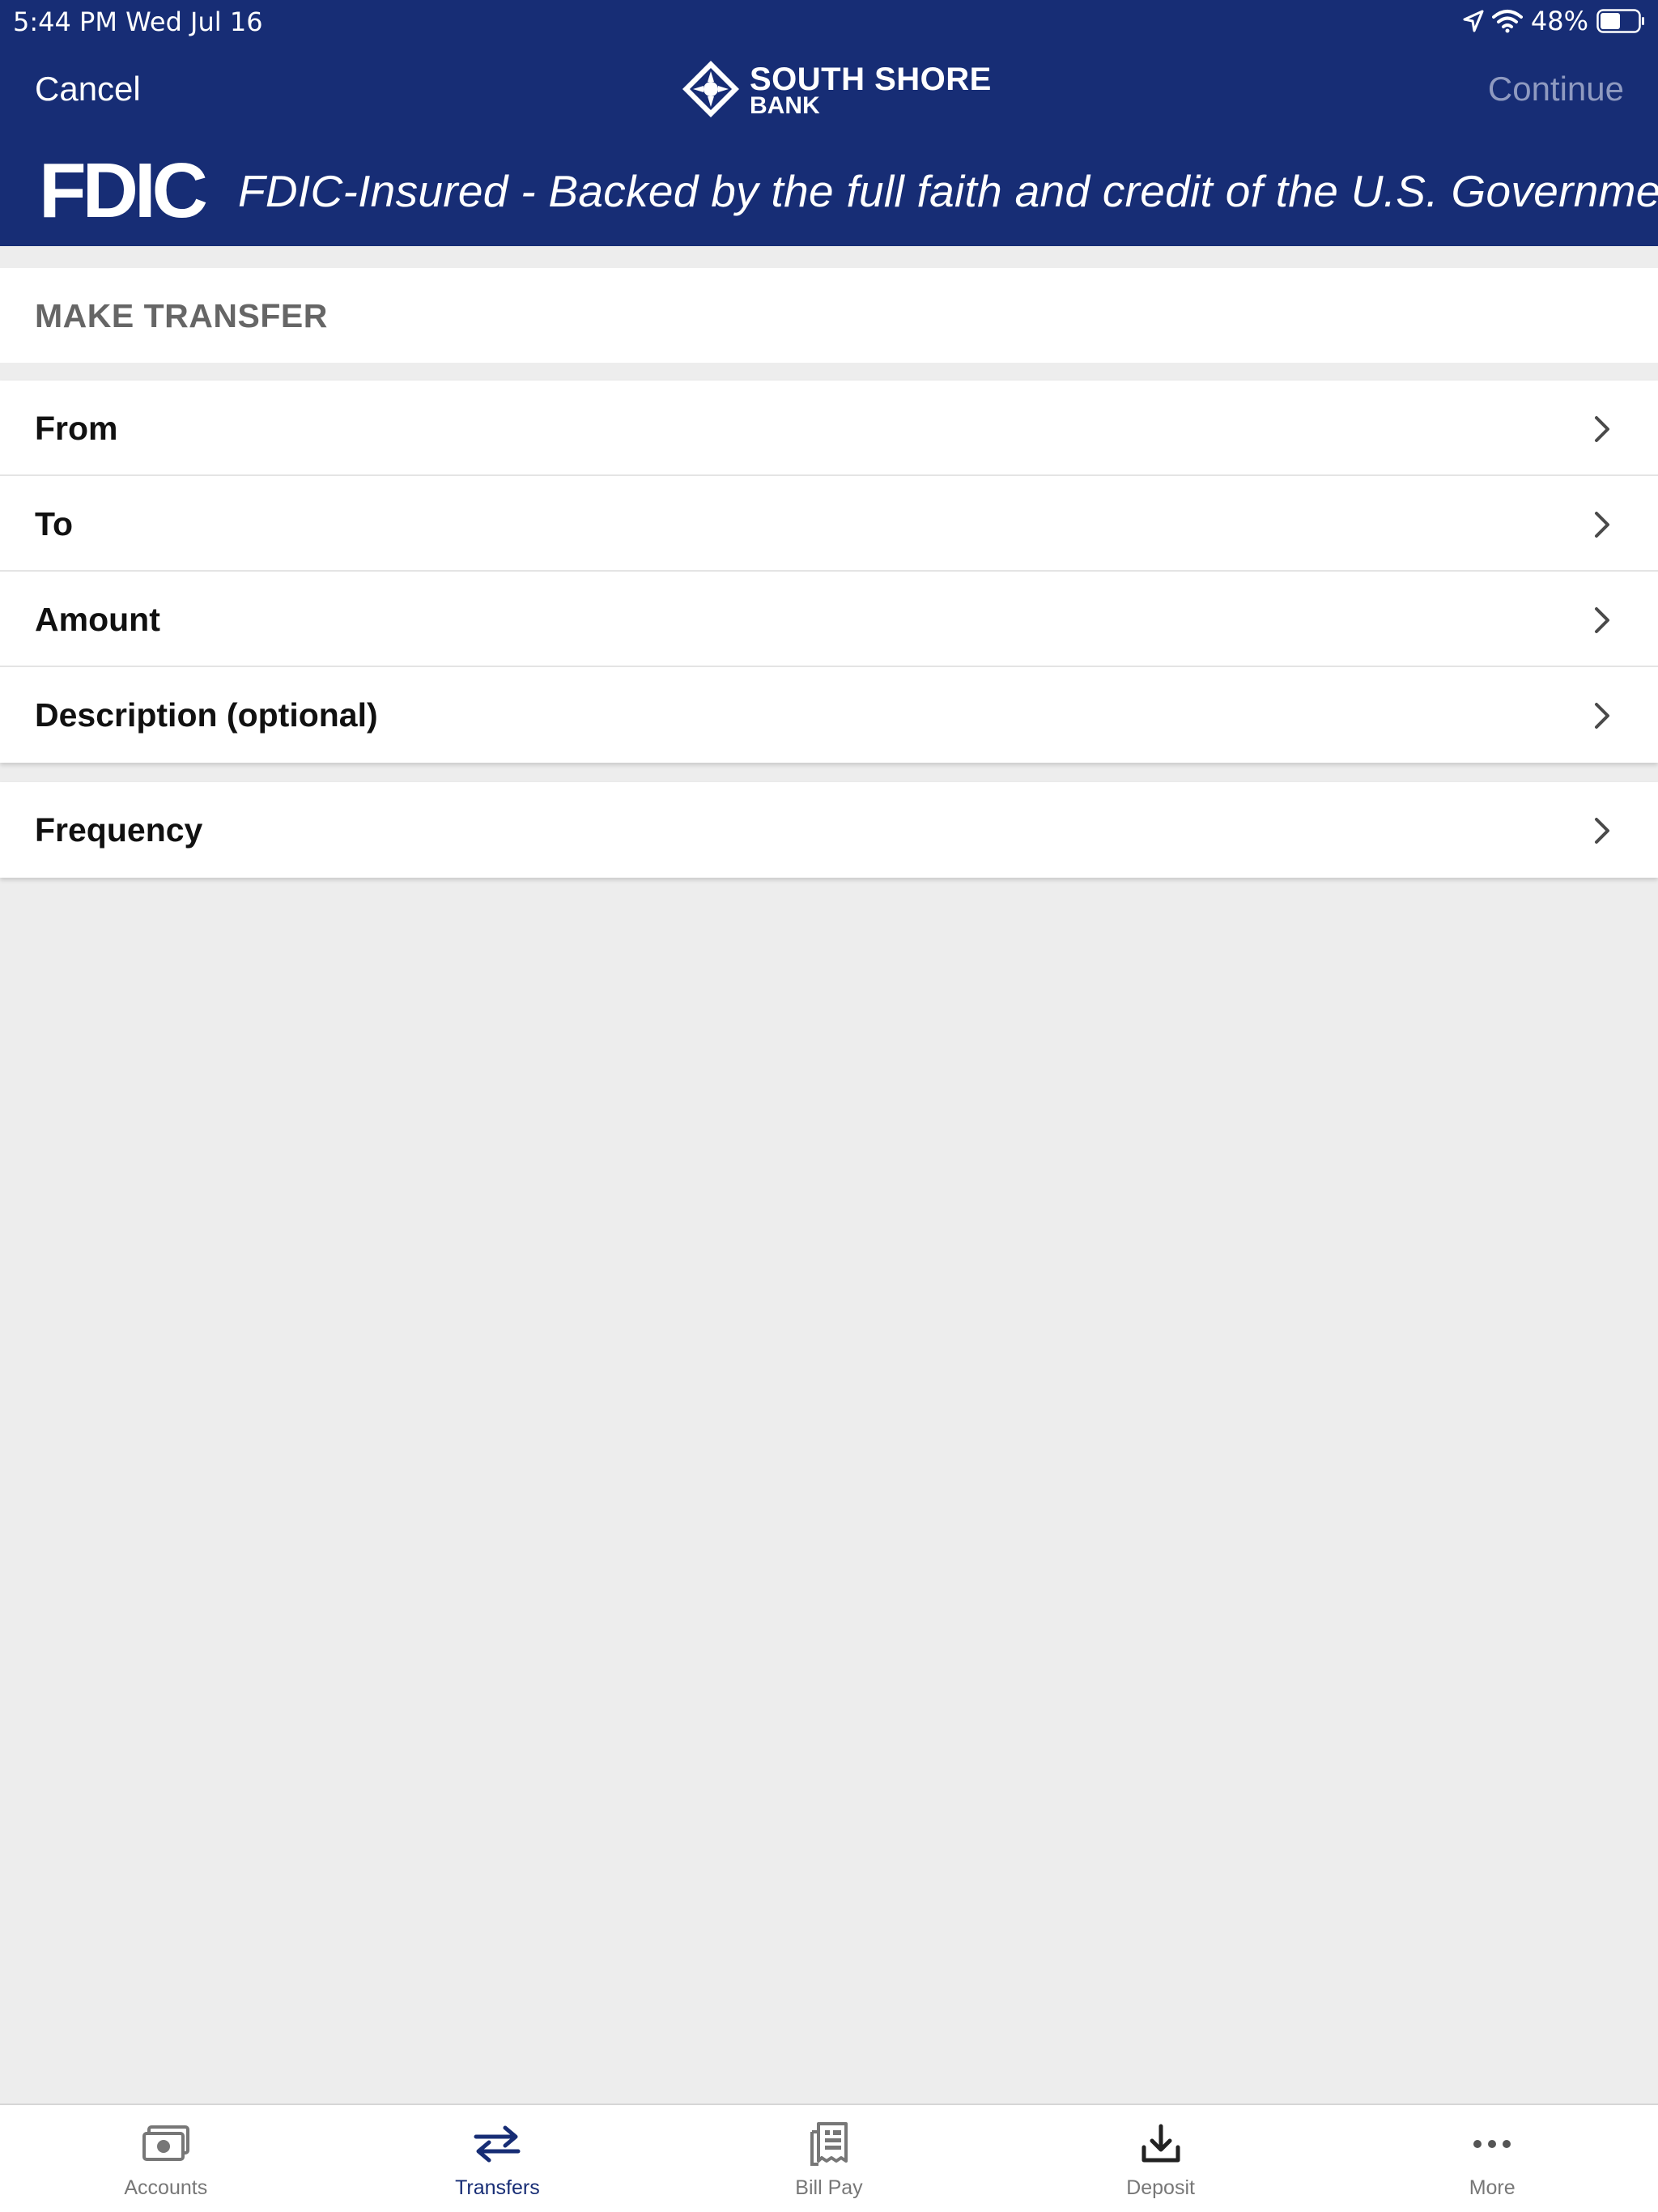 The image size is (1658, 2212). Describe the element at coordinates (829, 619) in the screenshot. I see `amount-row: Amount` at that location.